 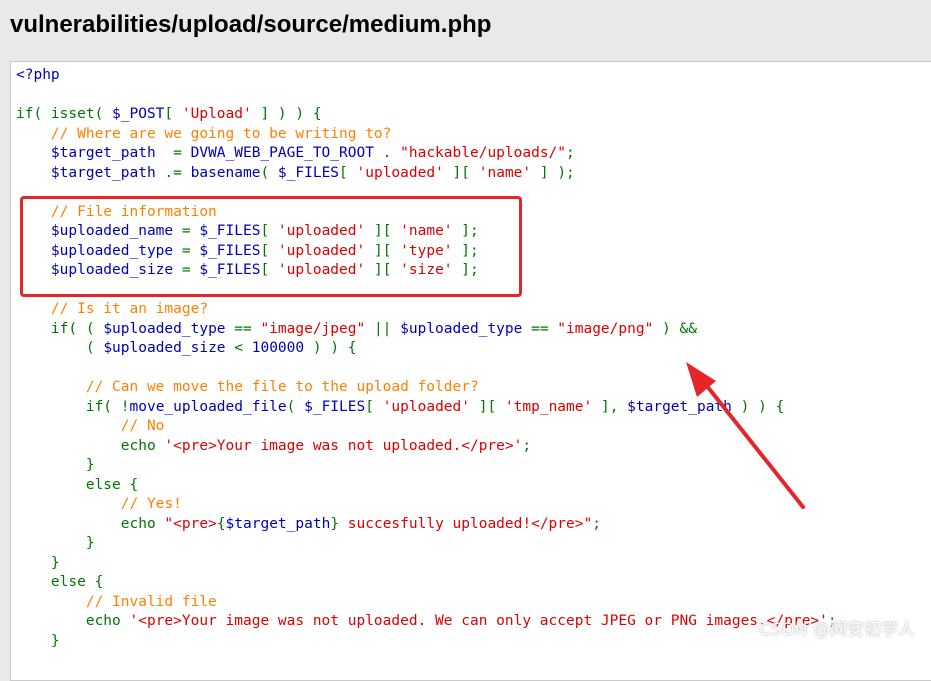 I want to click on code-token: ] );, so click(x=553, y=172).